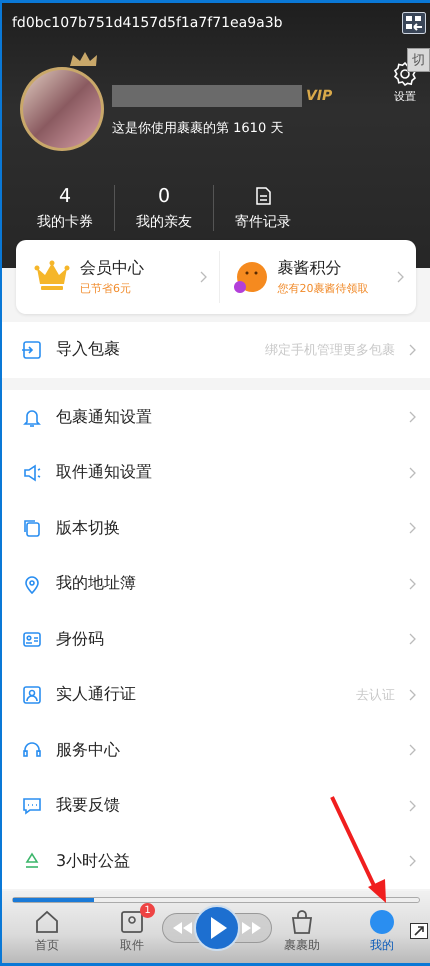 The image size is (430, 966). What do you see at coordinates (216, 417) in the screenshot?
I see `menu-item: 包裹通知设置` at bounding box center [216, 417].